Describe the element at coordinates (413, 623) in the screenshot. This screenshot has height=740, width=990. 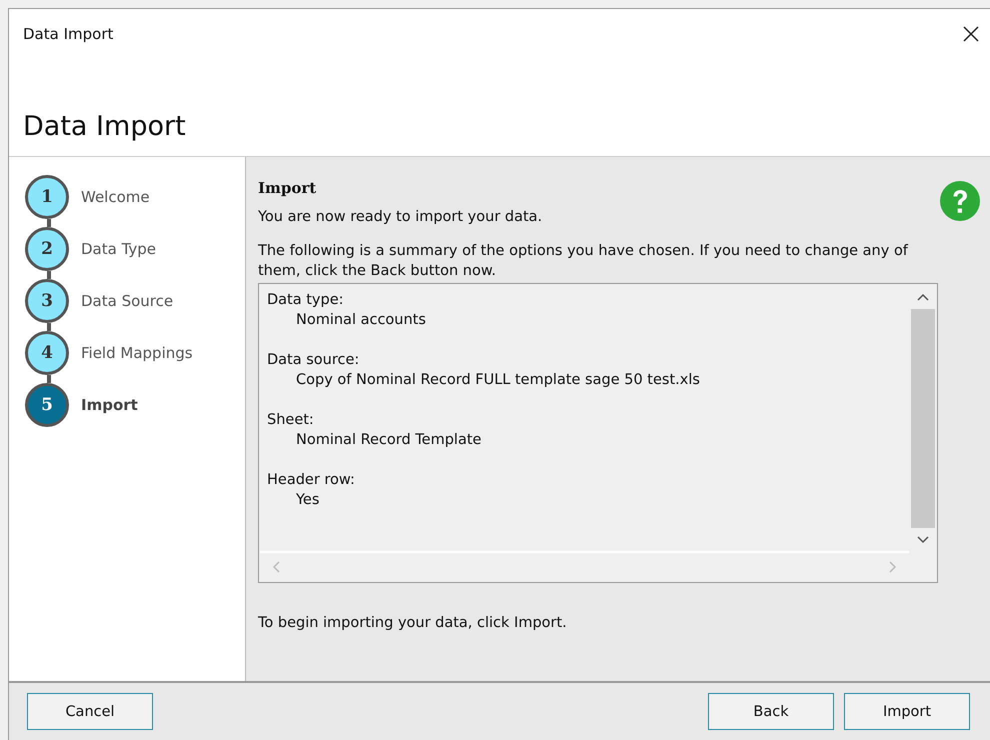
I see `footer-note: To begin importing your data, click Import.` at that location.